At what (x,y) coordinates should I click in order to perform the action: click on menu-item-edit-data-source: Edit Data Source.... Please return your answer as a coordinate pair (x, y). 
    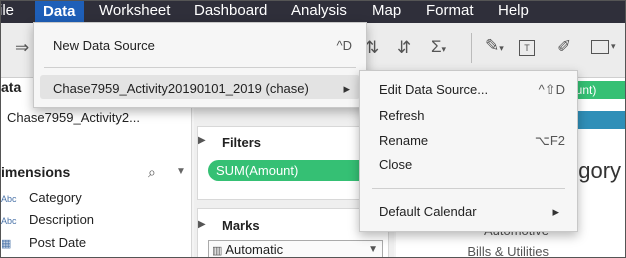
    Looking at the image, I should click on (433, 89).